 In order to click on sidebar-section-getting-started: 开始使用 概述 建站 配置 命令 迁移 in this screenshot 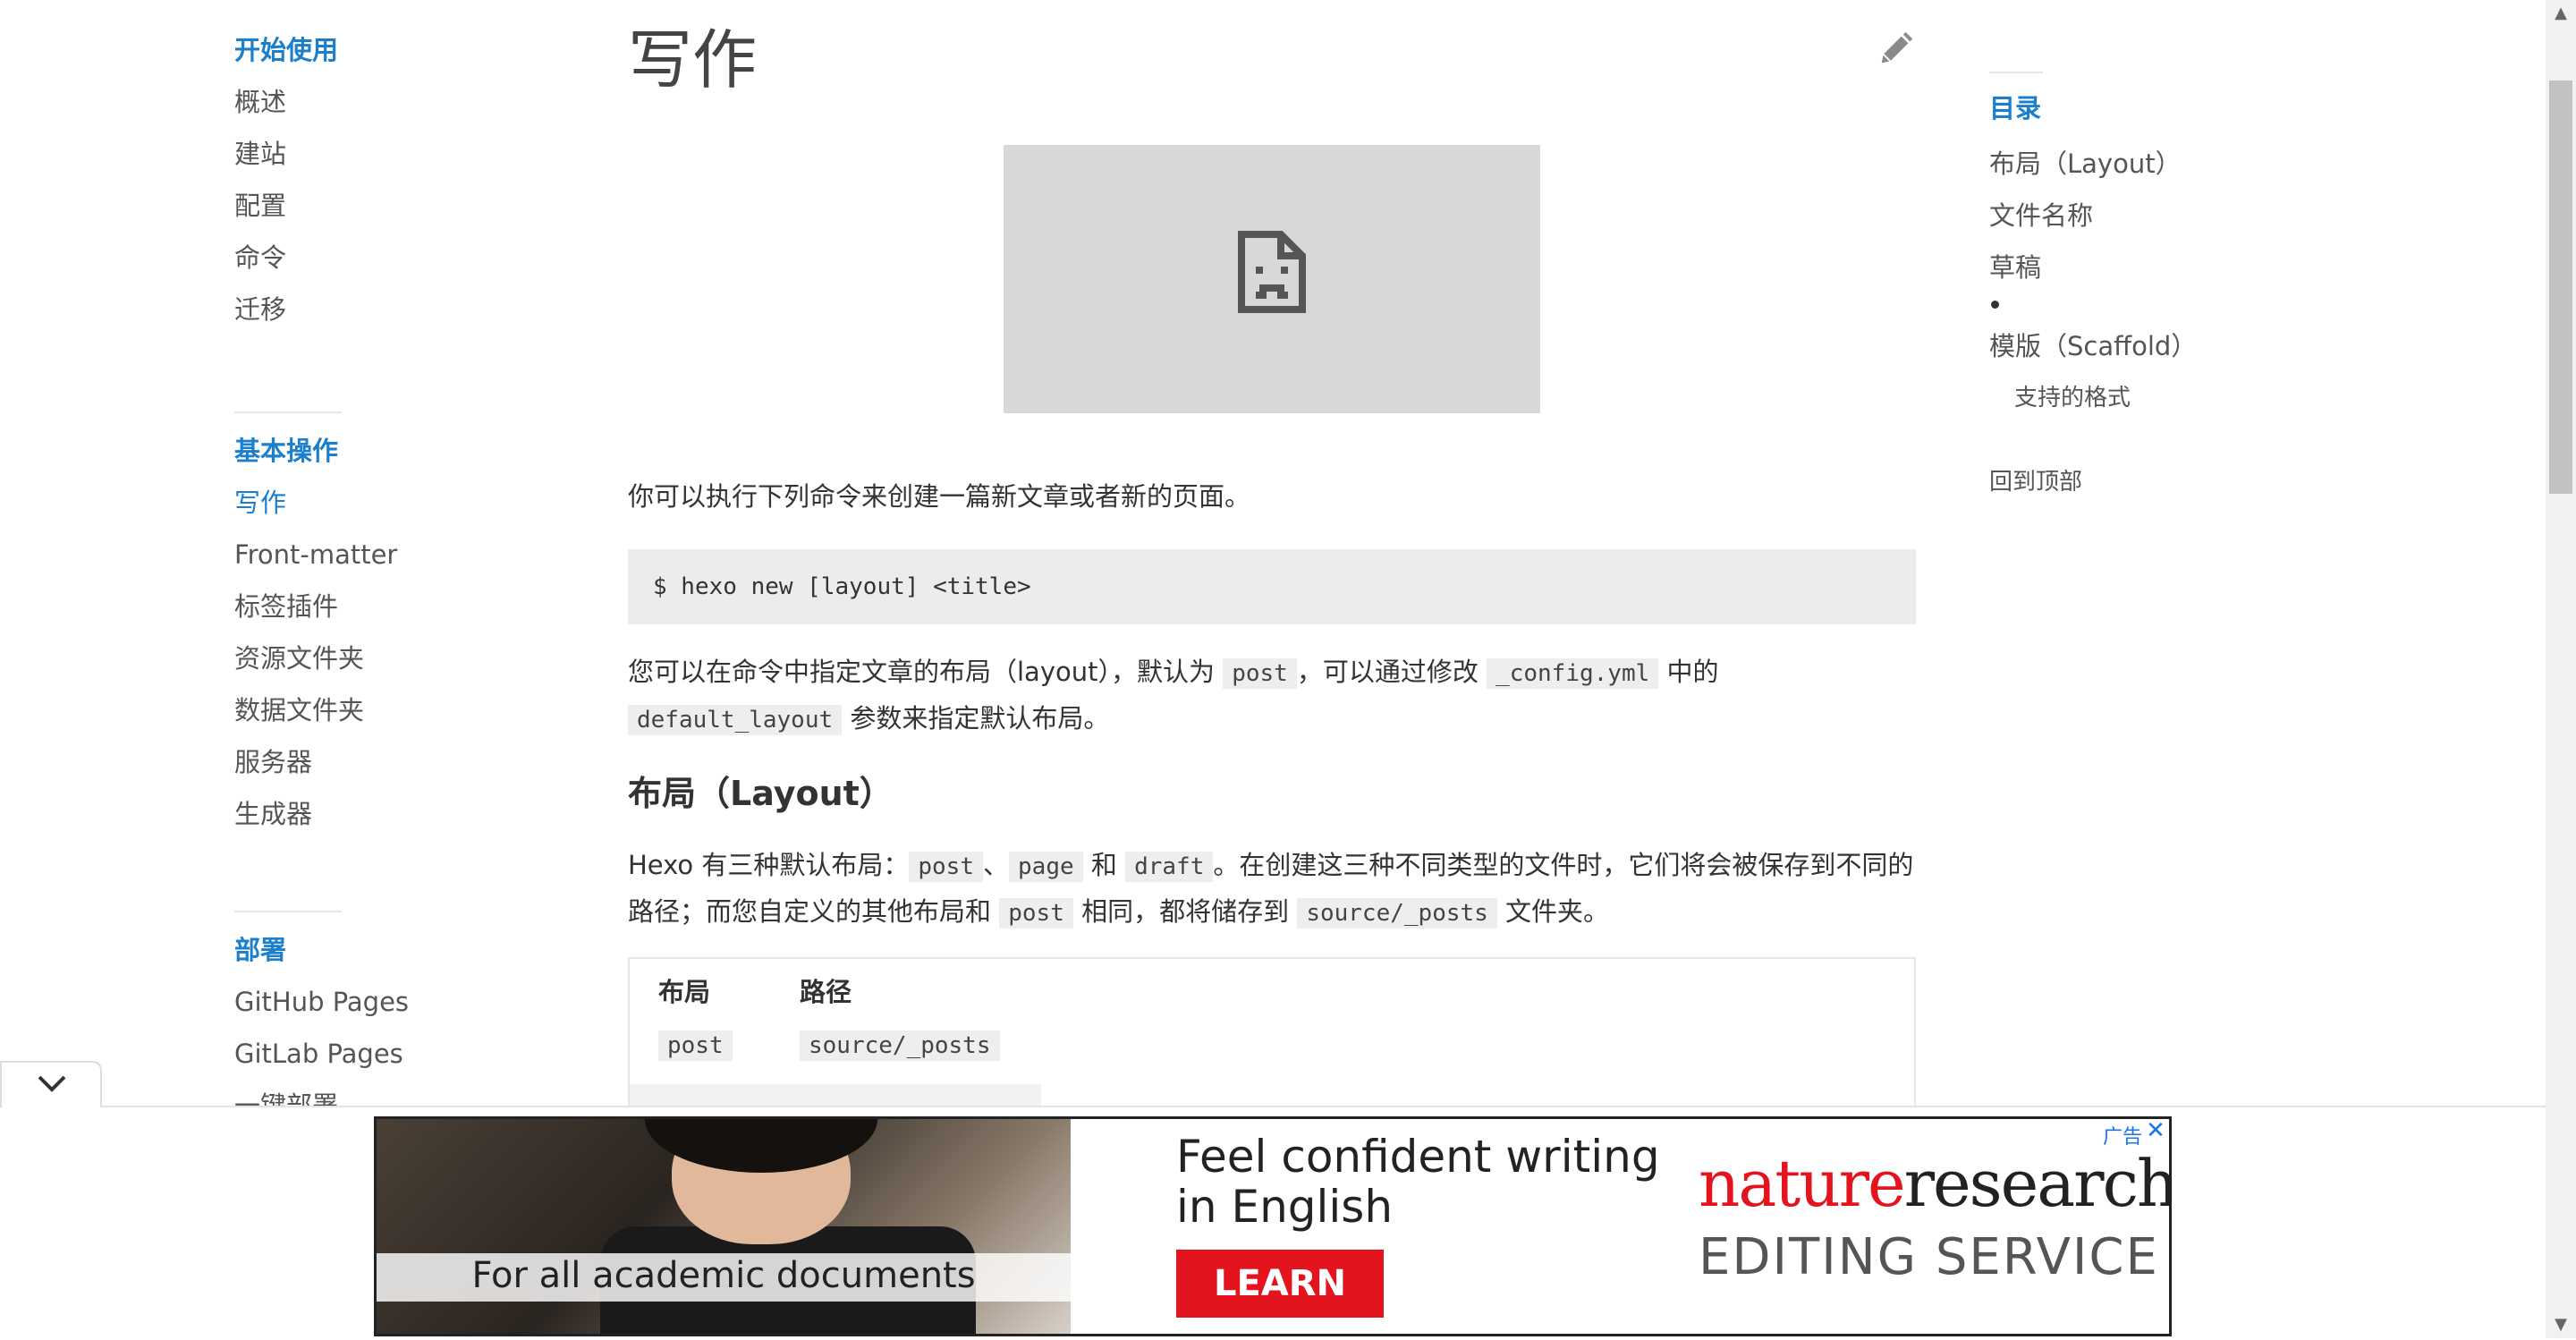, I will do `click(431, 187)`.